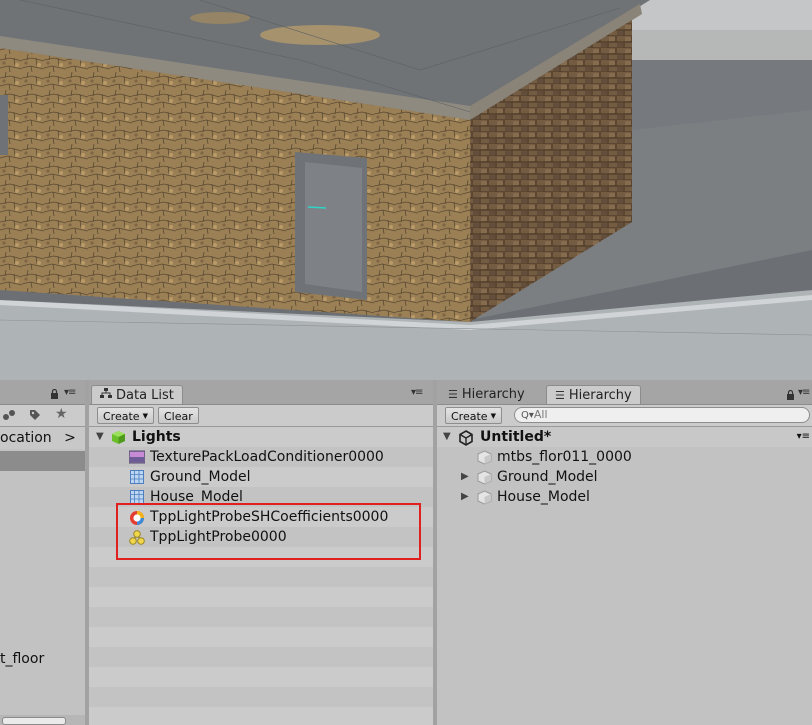 The image size is (812, 725). I want to click on data-list-item: TexturePackLoadConditioner0000, so click(261, 457).